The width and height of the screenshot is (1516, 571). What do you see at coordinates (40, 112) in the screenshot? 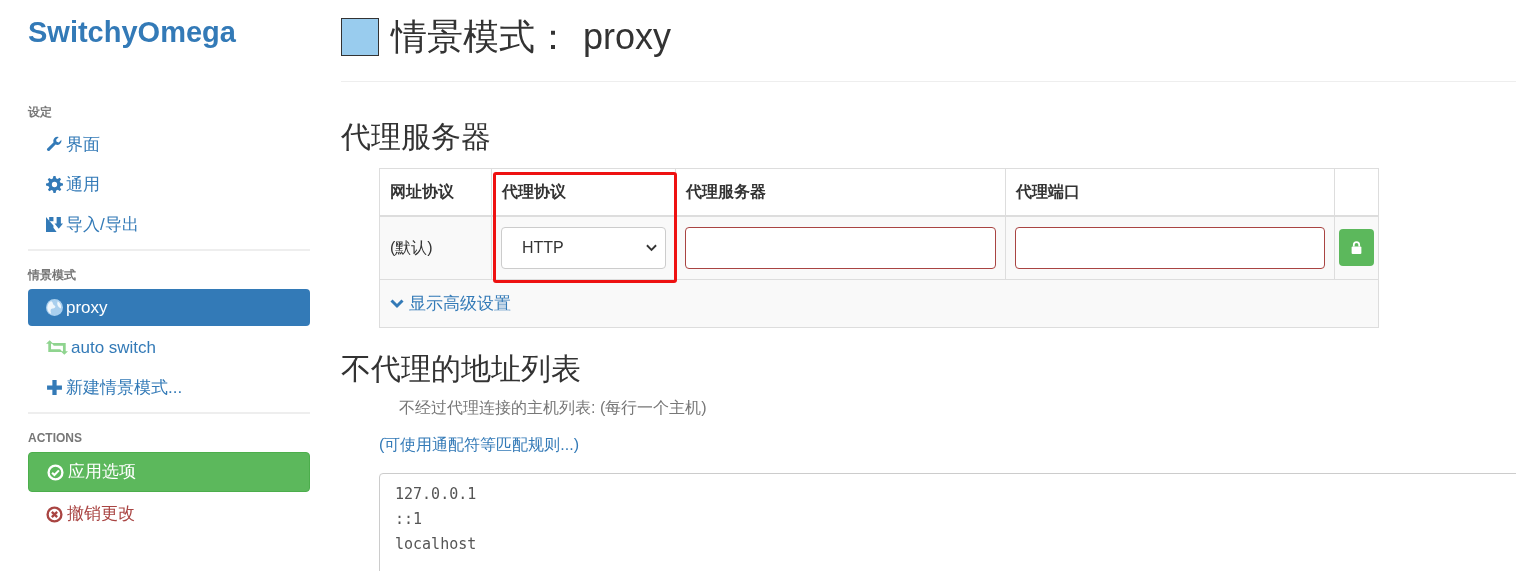
I see `section-header: 设定` at bounding box center [40, 112].